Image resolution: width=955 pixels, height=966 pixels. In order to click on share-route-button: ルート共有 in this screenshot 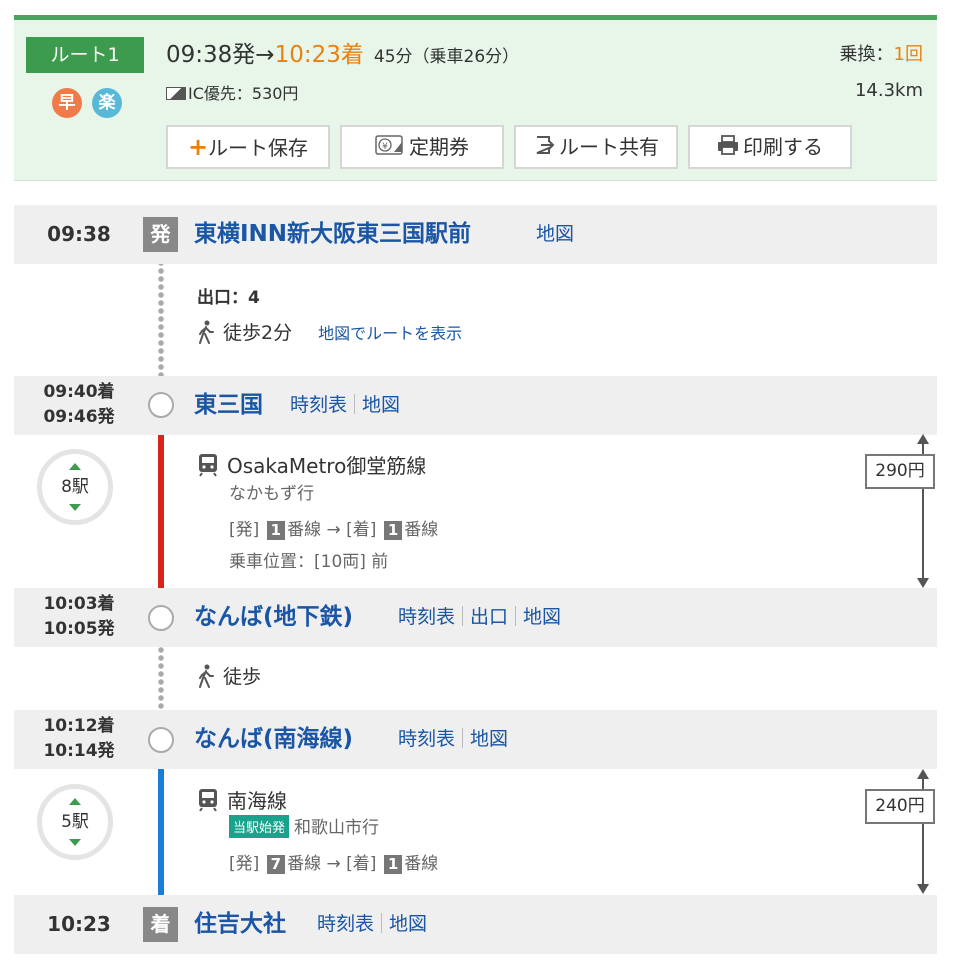, I will do `click(596, 147)`.